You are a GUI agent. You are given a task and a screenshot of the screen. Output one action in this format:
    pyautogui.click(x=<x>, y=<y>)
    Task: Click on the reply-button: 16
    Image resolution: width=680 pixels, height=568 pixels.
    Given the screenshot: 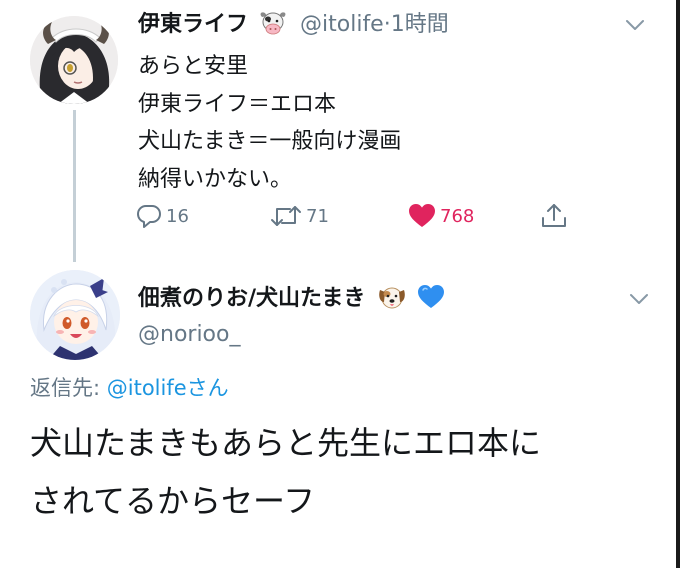 What is the action you would take?
    pyautogui.click(x=162, y=216)
    